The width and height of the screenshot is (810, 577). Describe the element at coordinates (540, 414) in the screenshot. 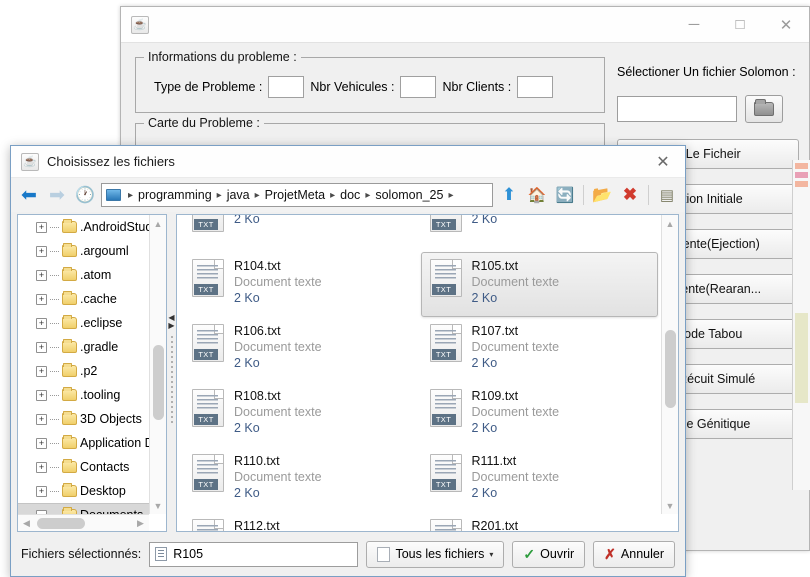

I see `file-item: TXT R109.txt Document texte 2 Ko` at that location.